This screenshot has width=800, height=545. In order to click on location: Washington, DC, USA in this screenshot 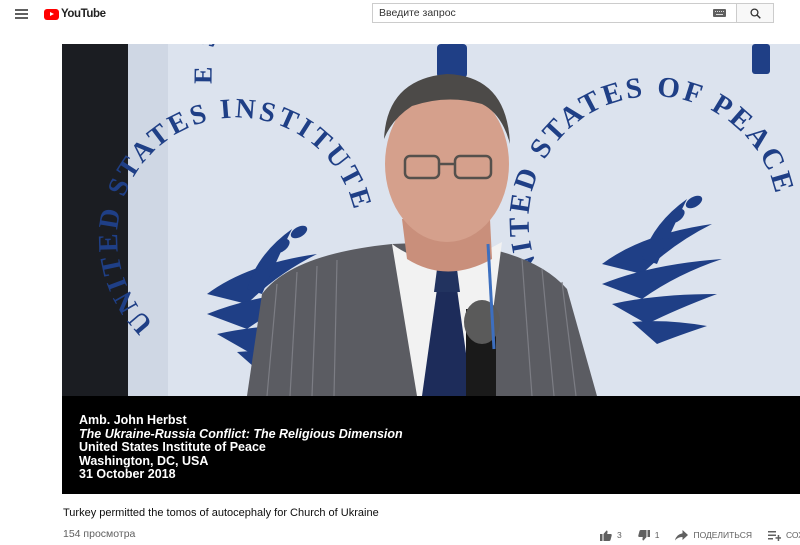, I will do `click(144, 460)`.